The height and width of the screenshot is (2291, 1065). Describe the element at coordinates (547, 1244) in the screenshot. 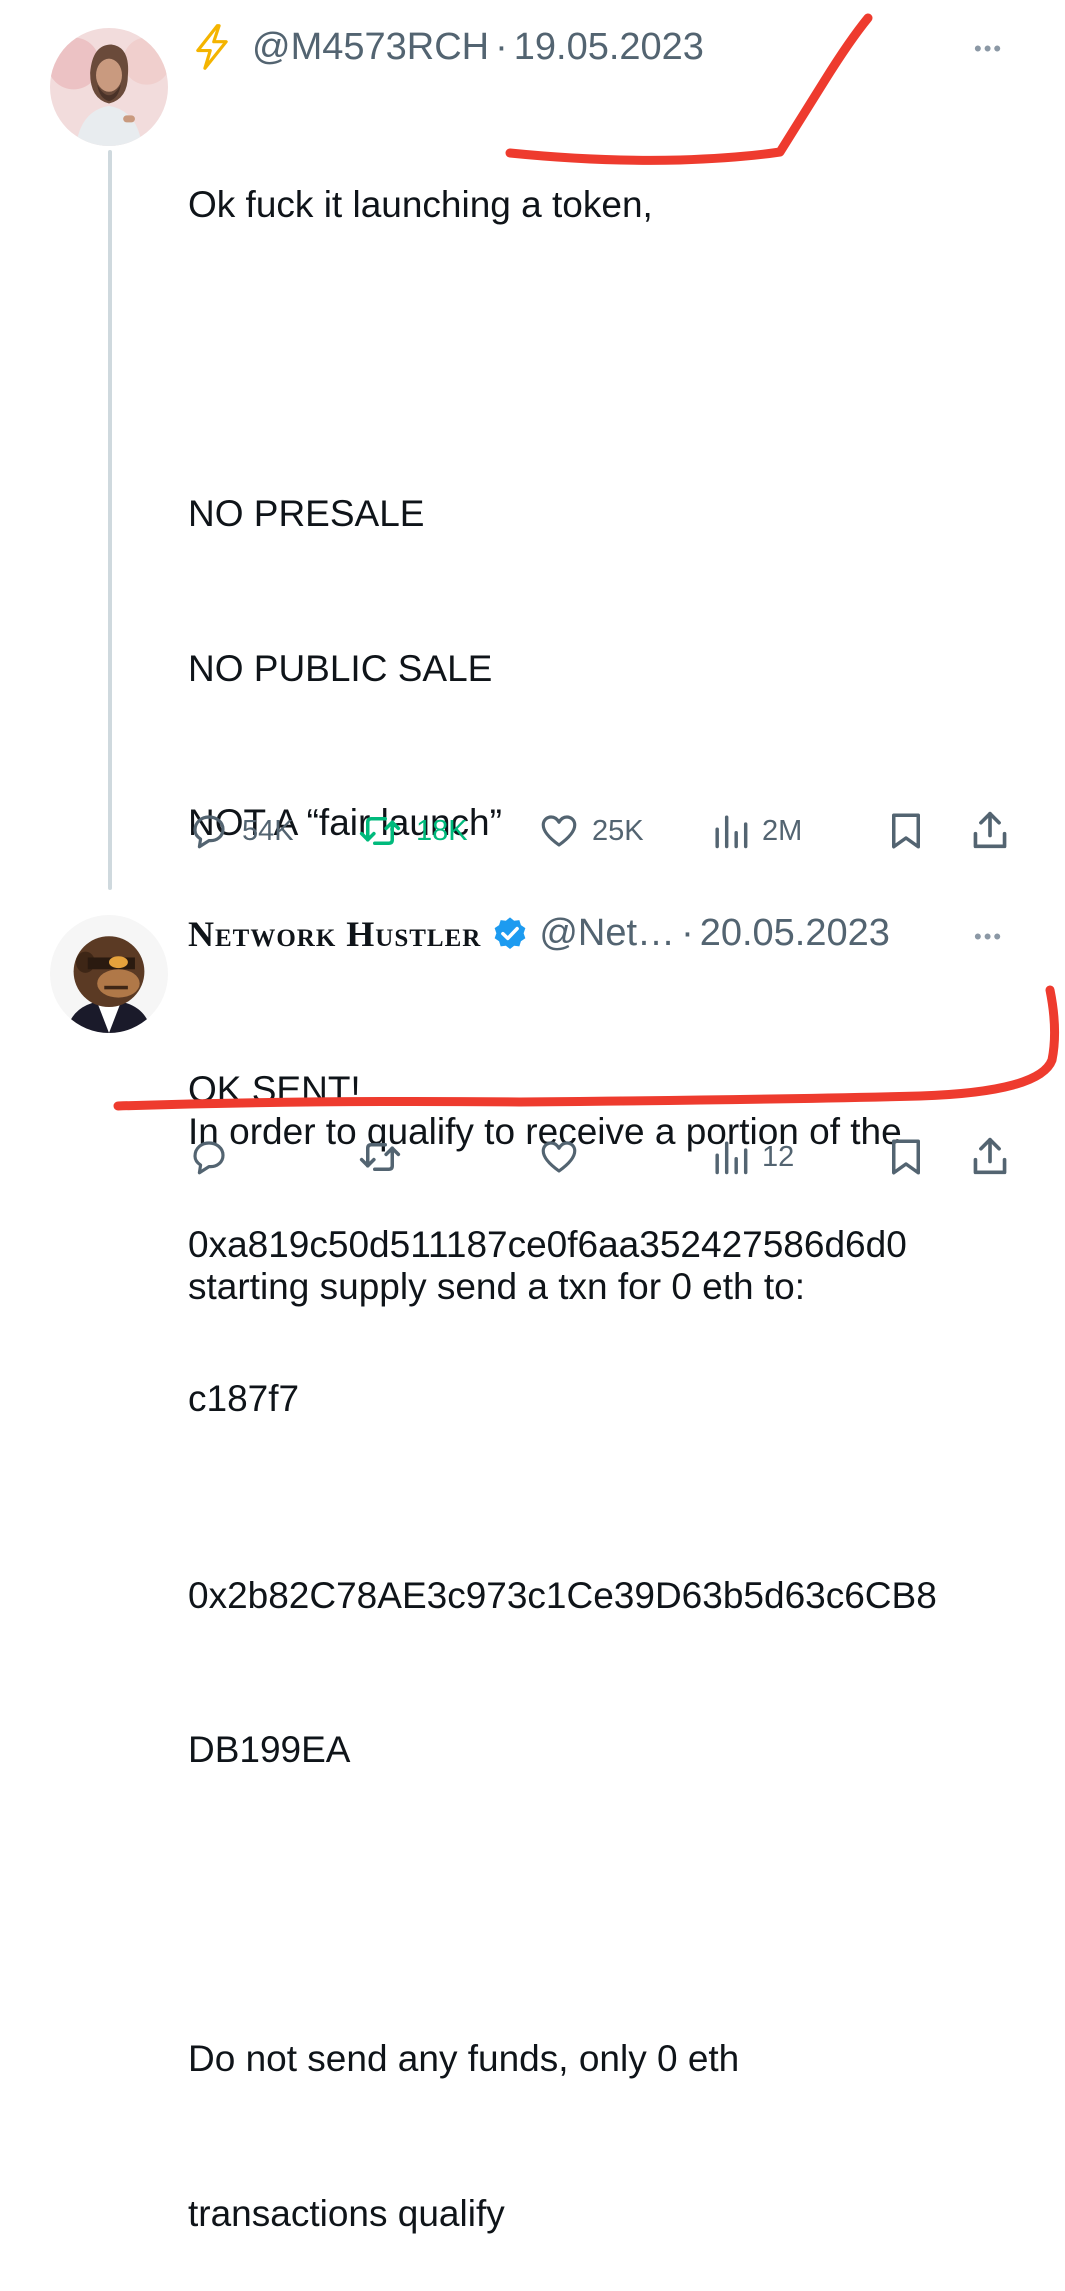

I see `tweet-2-address-line: 0xa819c50d511187ce0f6aa352427586d6d0` at that location.